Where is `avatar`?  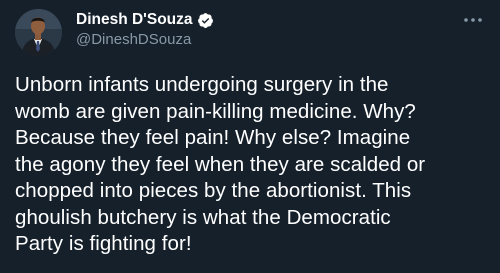 avatar is located at coordinates (38, 32).